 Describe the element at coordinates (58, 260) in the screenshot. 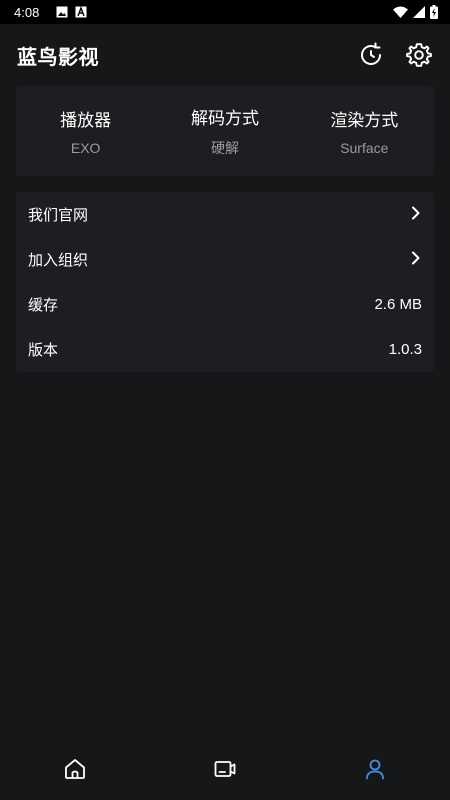

I see `menu-item-label: 加入组织` at that location.